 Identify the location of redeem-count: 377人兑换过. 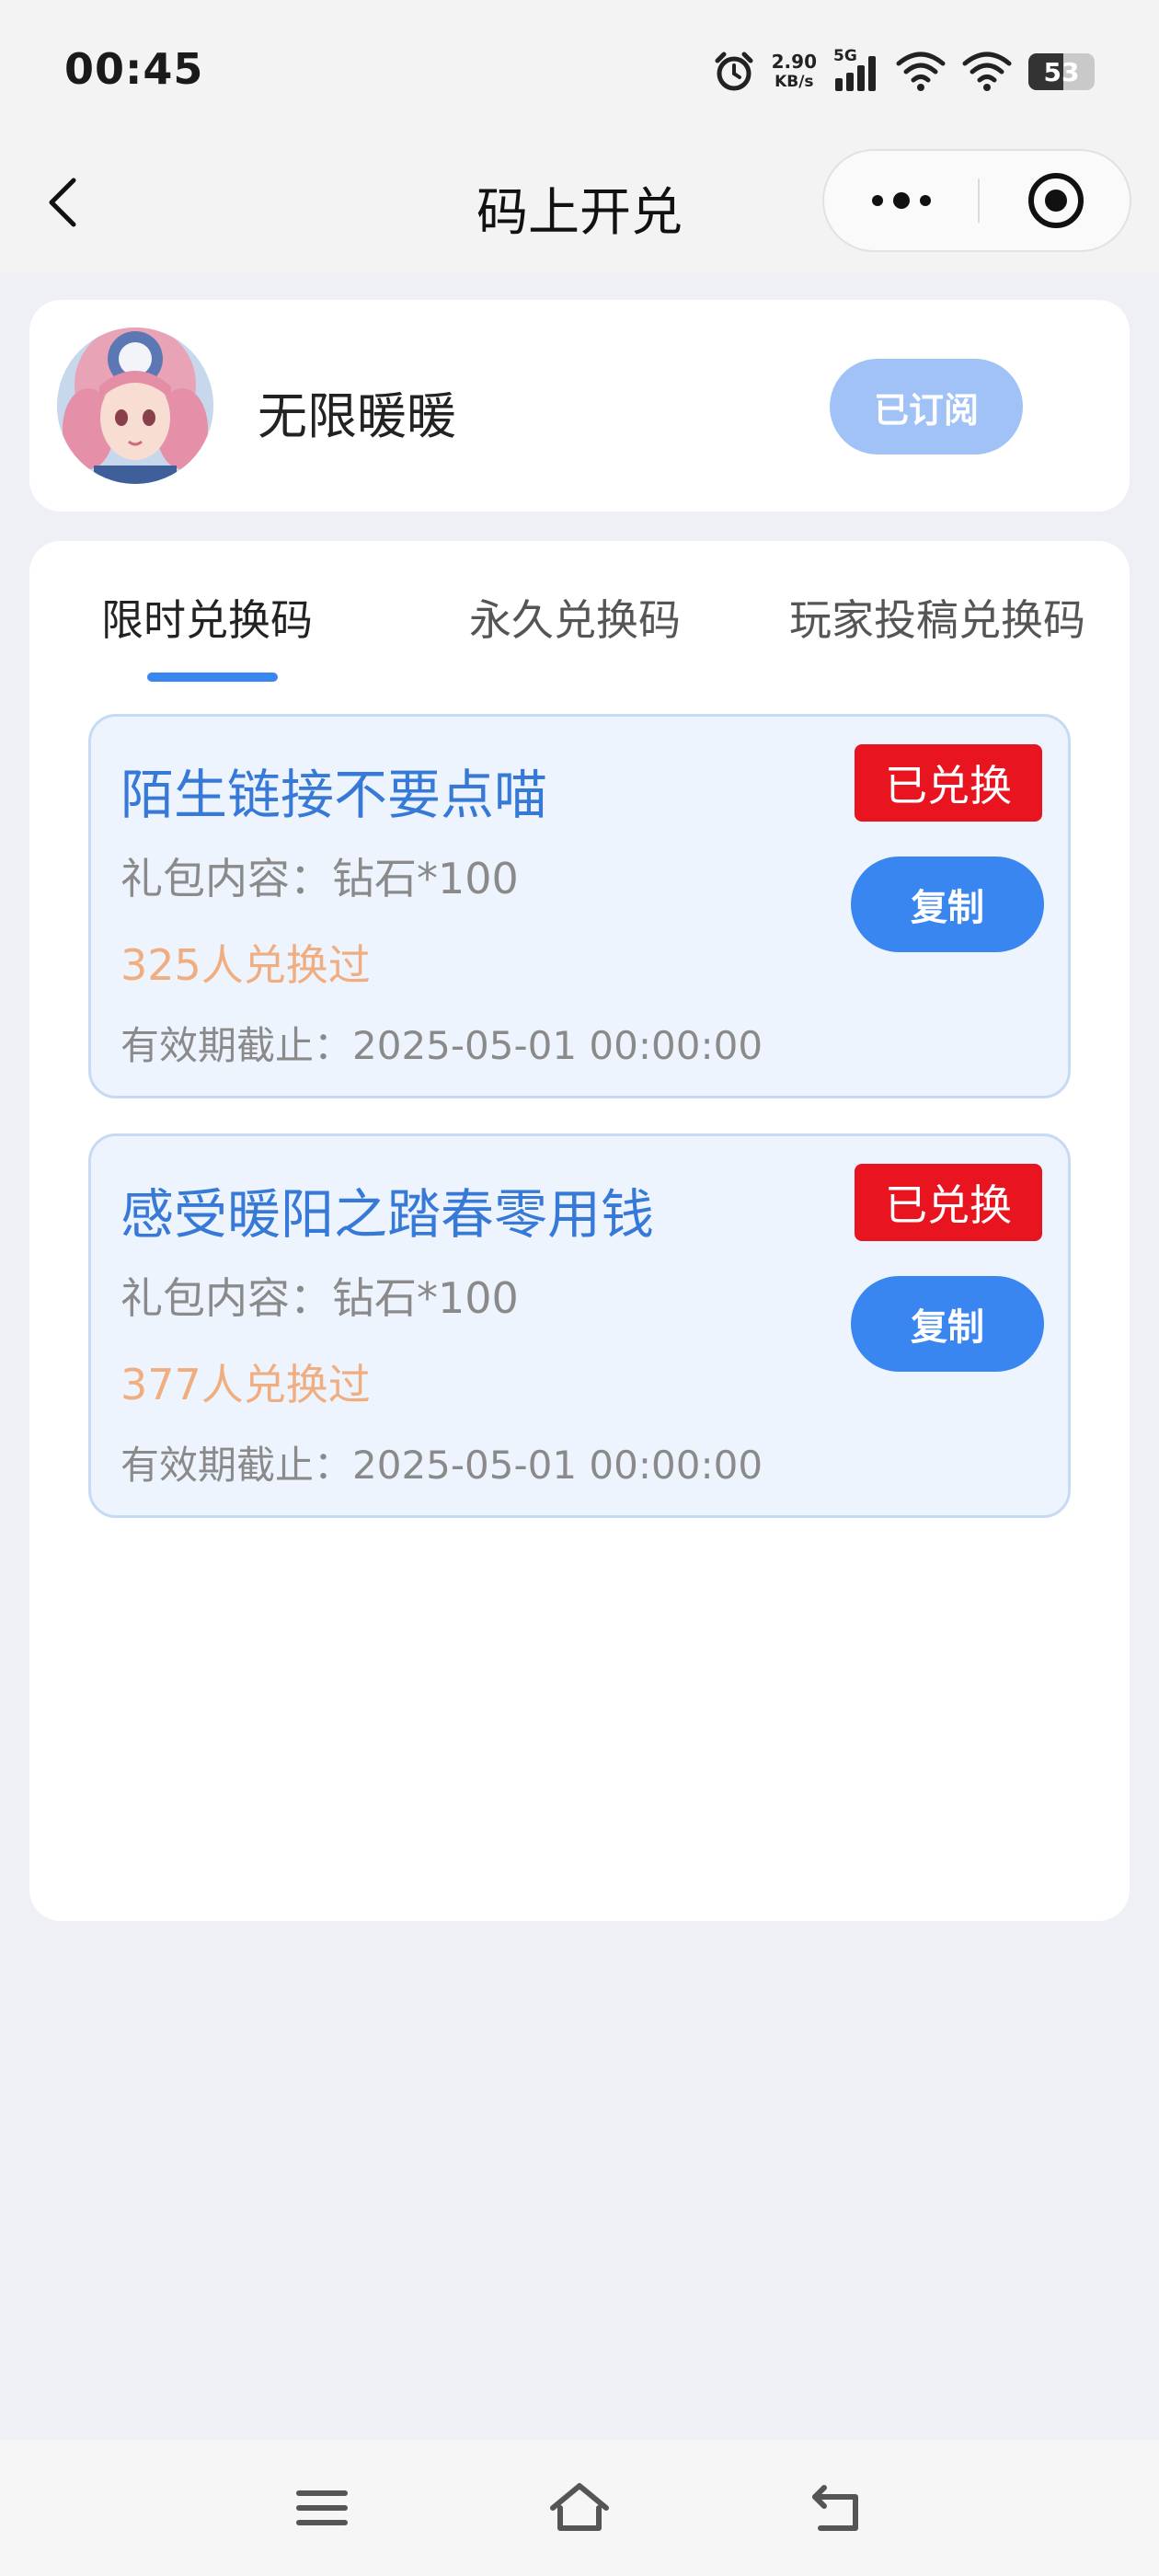
(245, 1384).